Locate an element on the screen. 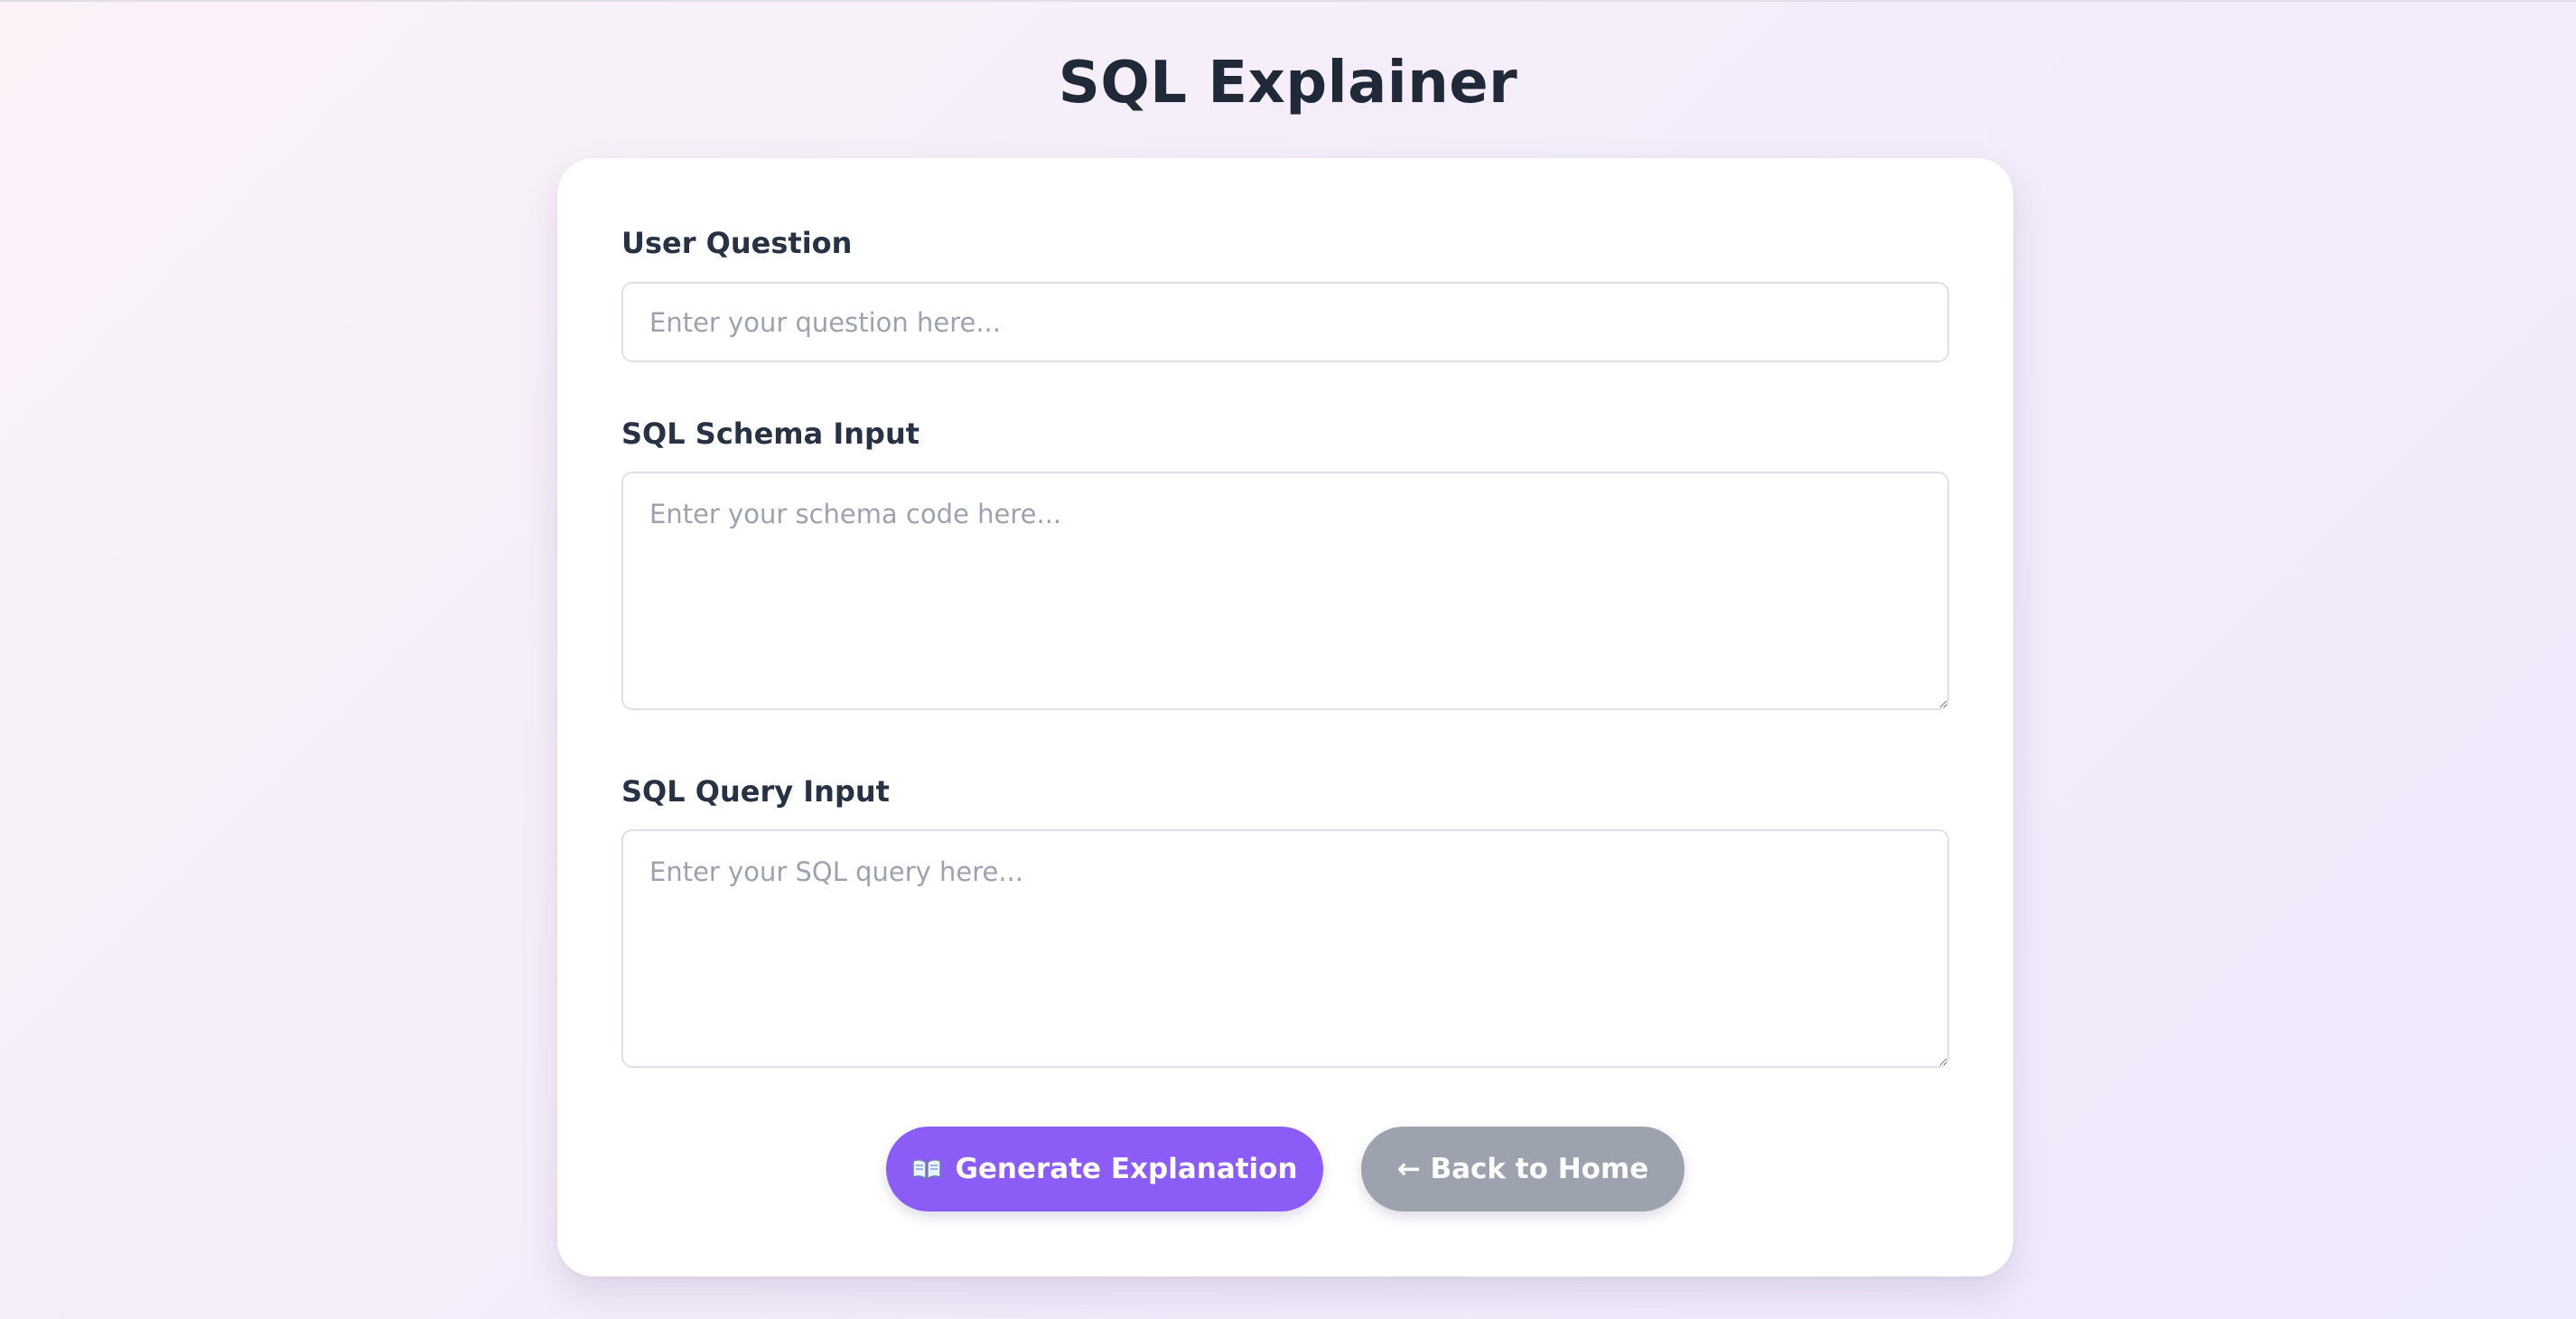 The image size is (2576, 1319). top-border is located at coordinates (1288, 1).